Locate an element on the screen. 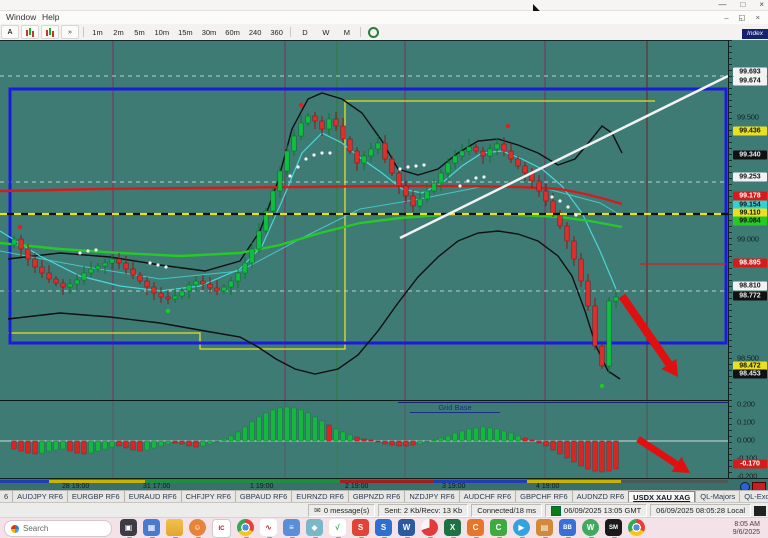 This screenshot has width=768, height=538. indicator-session-lines is located at coordinates (380, 440).